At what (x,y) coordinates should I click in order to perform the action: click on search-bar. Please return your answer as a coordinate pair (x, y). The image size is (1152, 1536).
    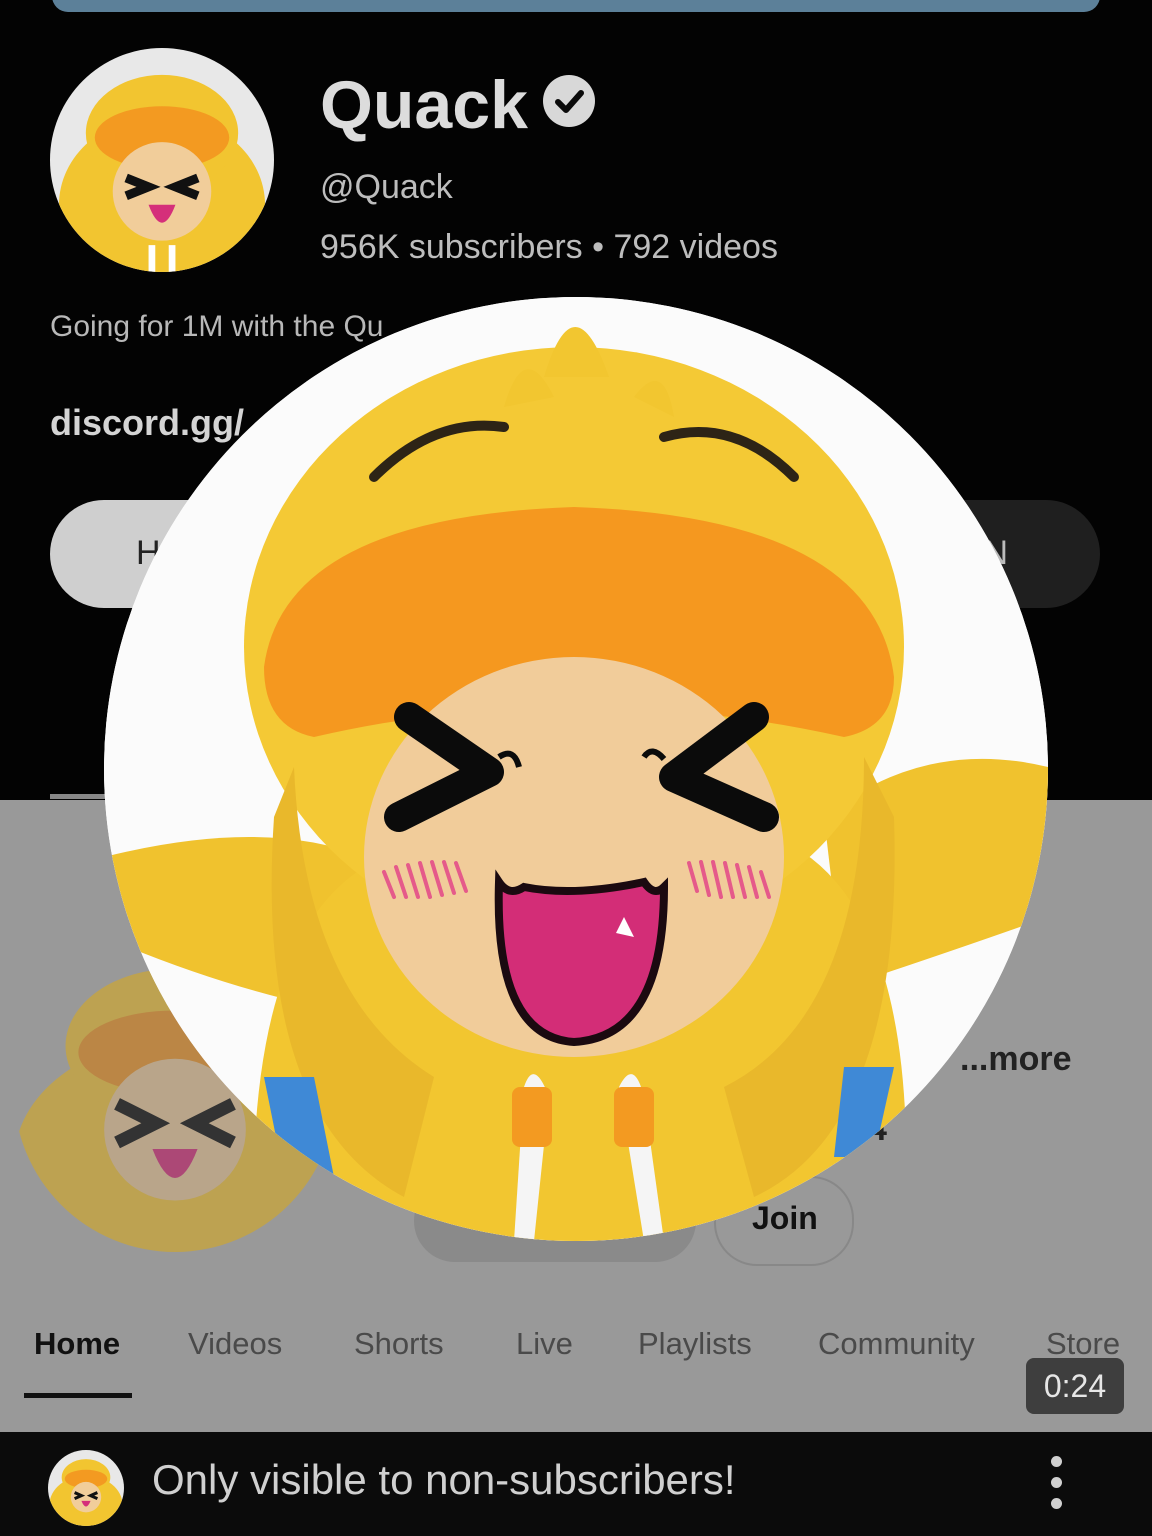
    Looking at the image, I should click on (576, 6).